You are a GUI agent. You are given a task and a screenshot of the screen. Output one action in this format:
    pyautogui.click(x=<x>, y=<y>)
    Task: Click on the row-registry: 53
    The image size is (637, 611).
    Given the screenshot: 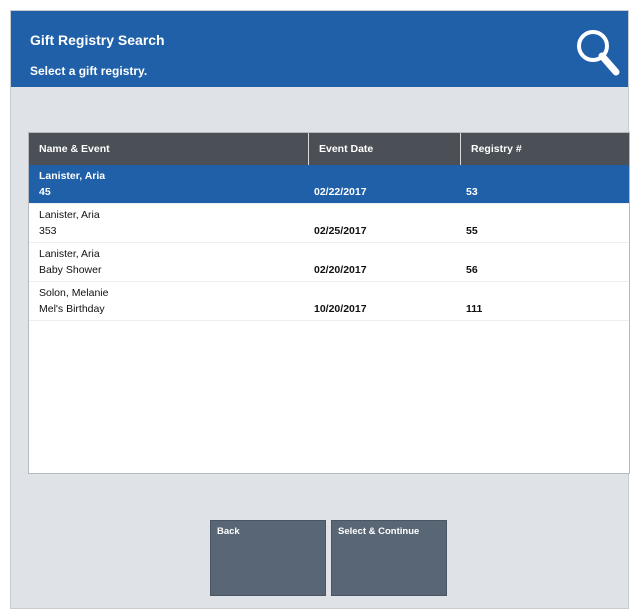 What is the action you would take?
    pyautogui.click(x=472, y=192)
    